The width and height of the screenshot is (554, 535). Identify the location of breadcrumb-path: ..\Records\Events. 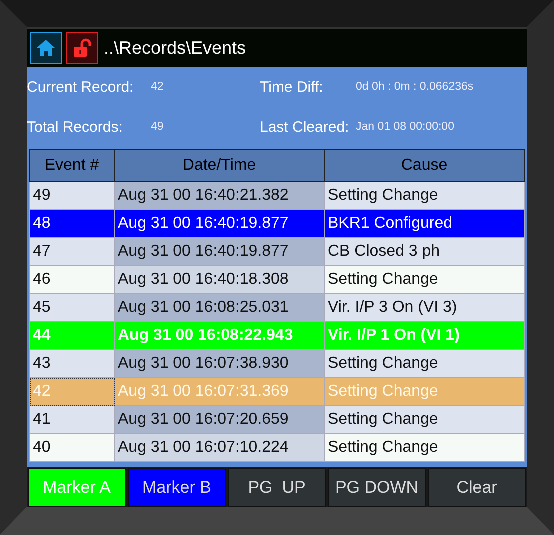
(175, 48).